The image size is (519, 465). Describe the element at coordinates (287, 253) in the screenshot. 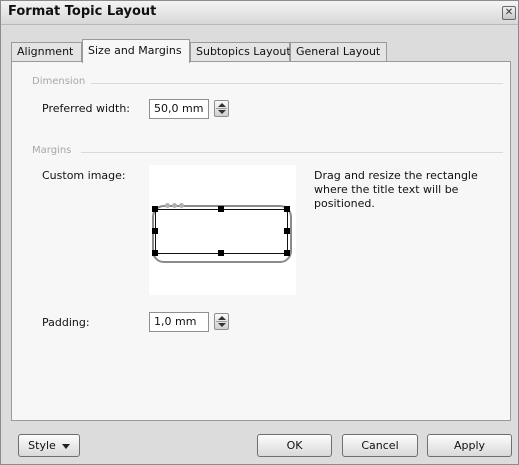

I see `resize-handle-bottom-right` at that location.